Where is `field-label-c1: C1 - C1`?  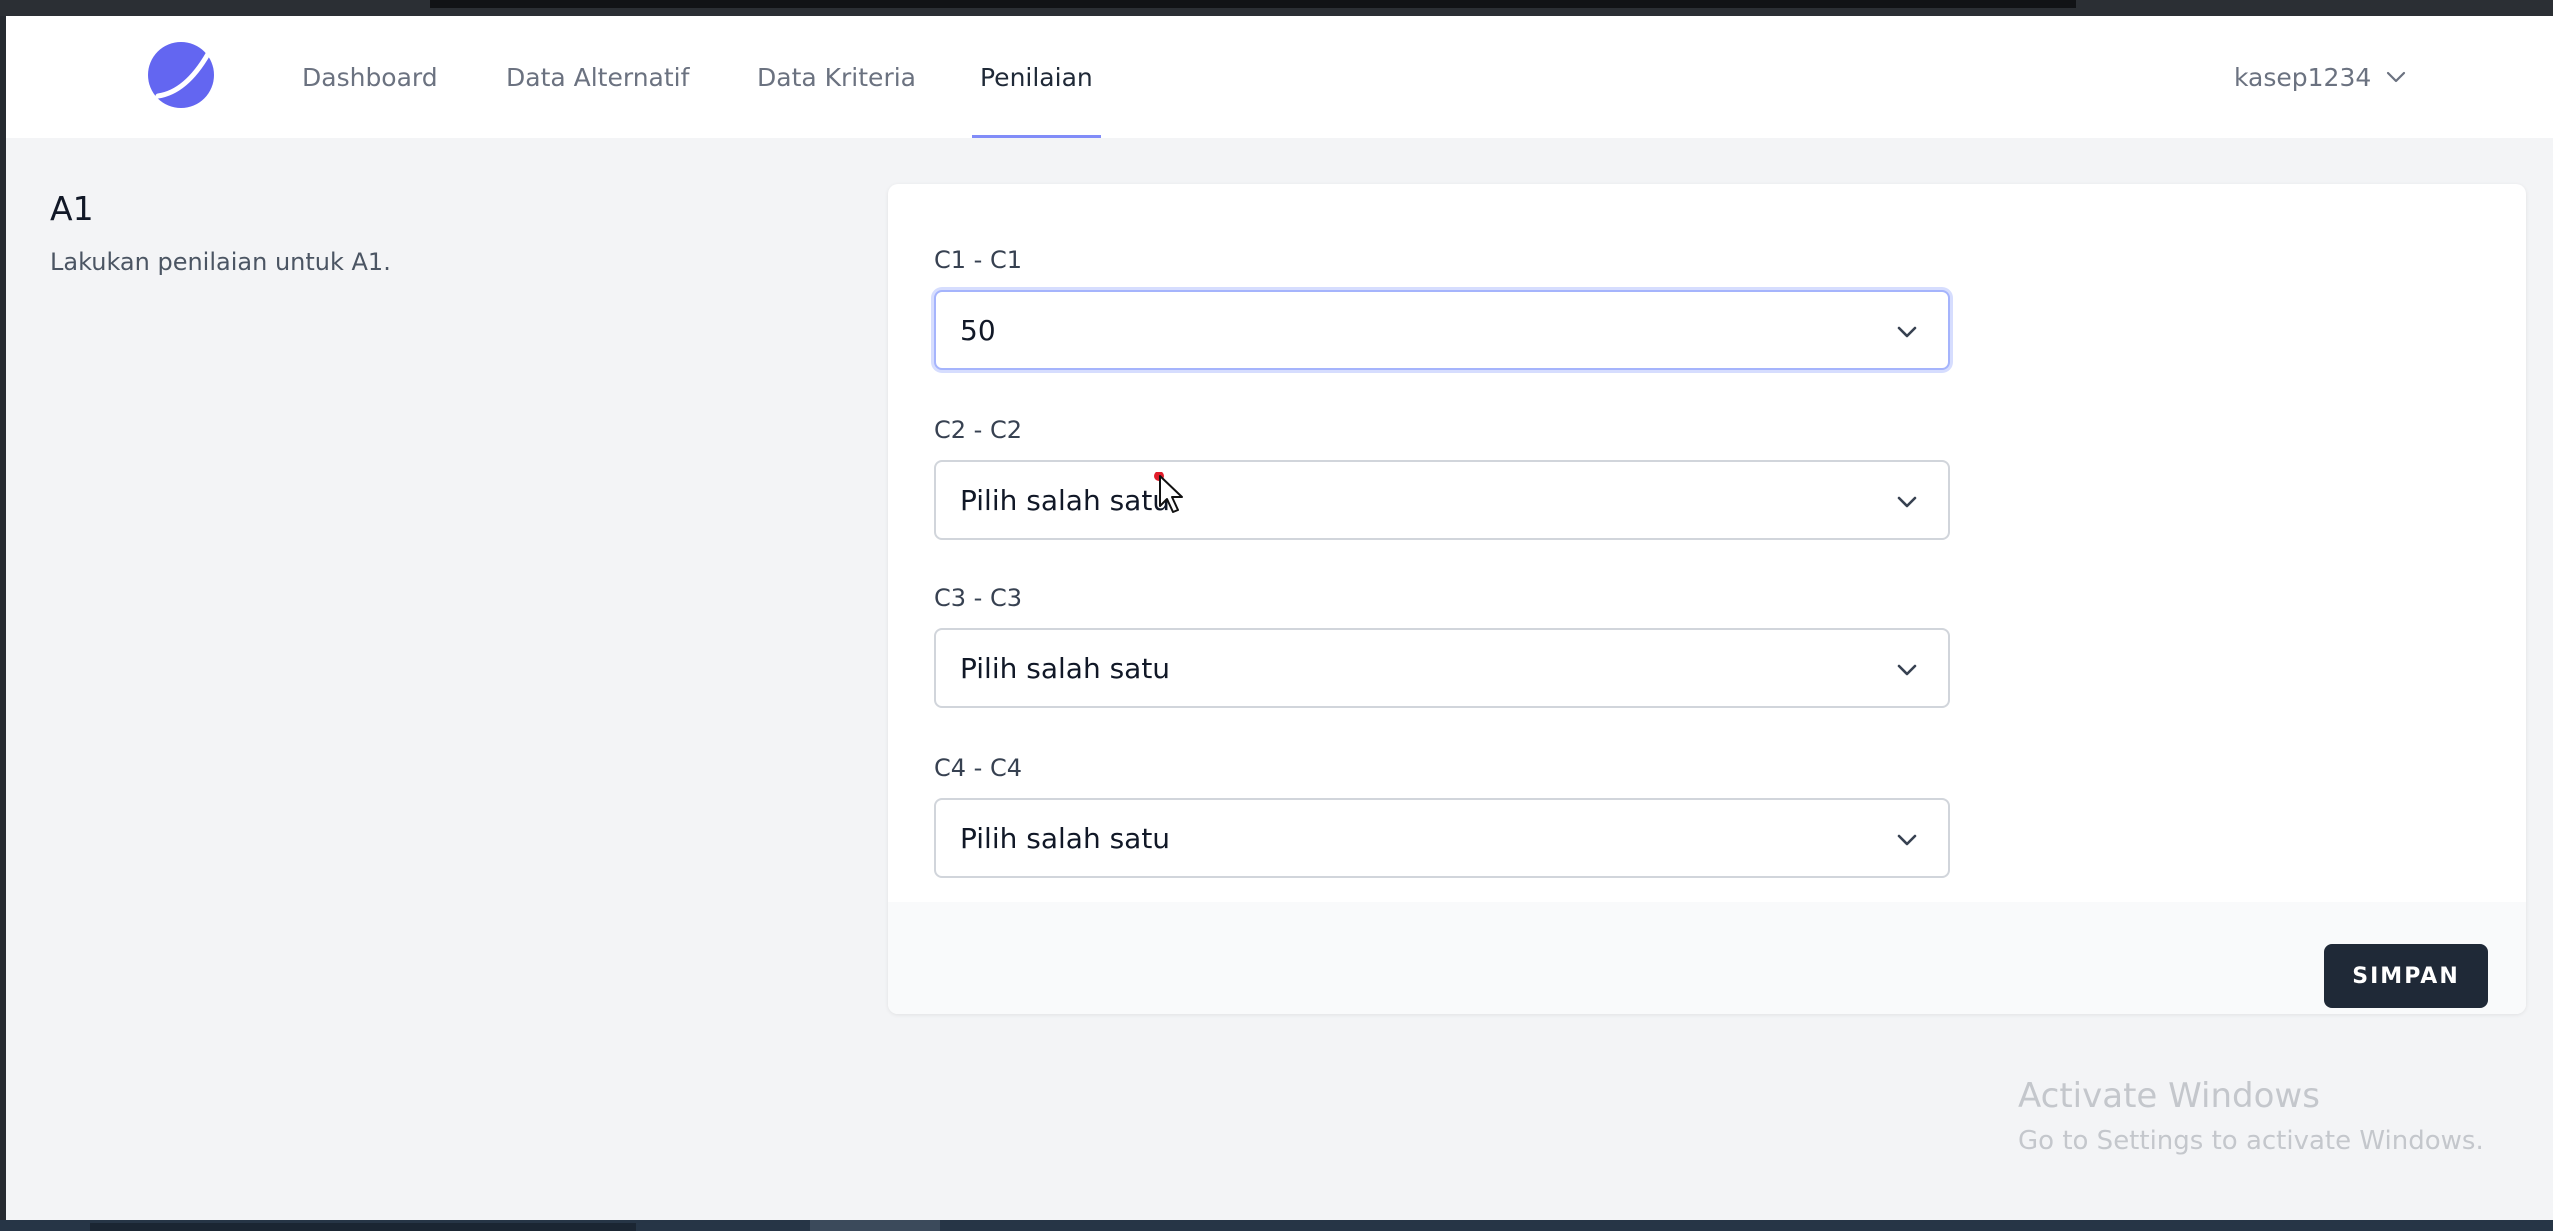 field-label-c1: C1 - C1 is located at coordinates (978, 260).